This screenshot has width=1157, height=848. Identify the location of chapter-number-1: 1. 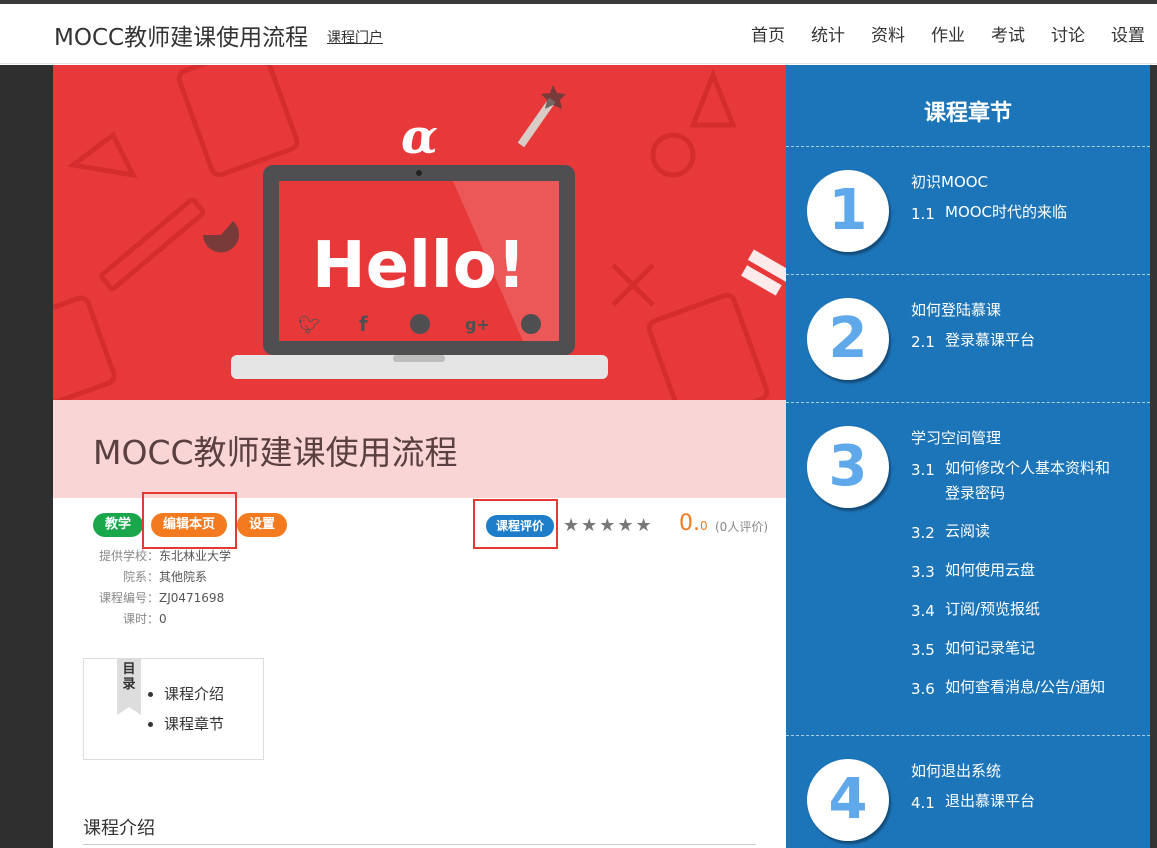
(848, 211).